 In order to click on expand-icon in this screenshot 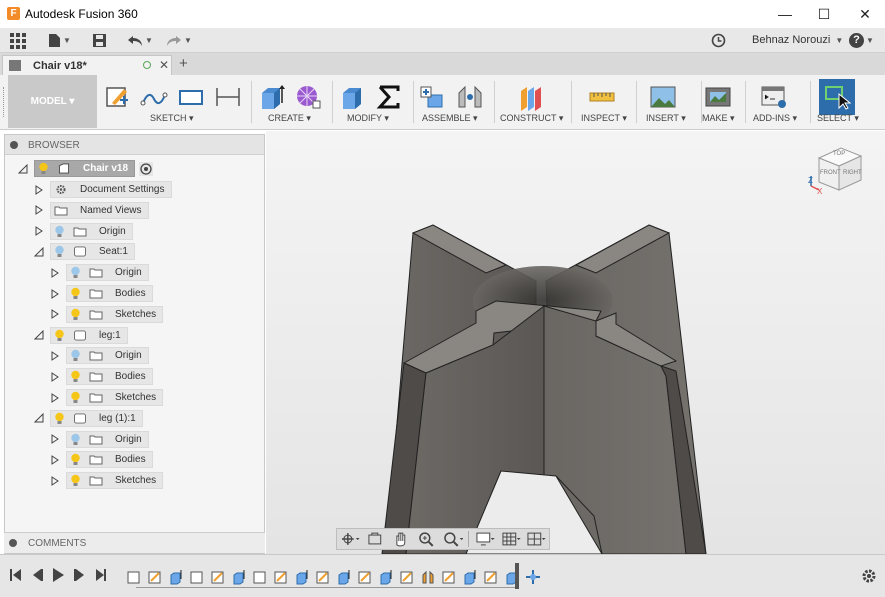, I will do `click(13, 543)`.